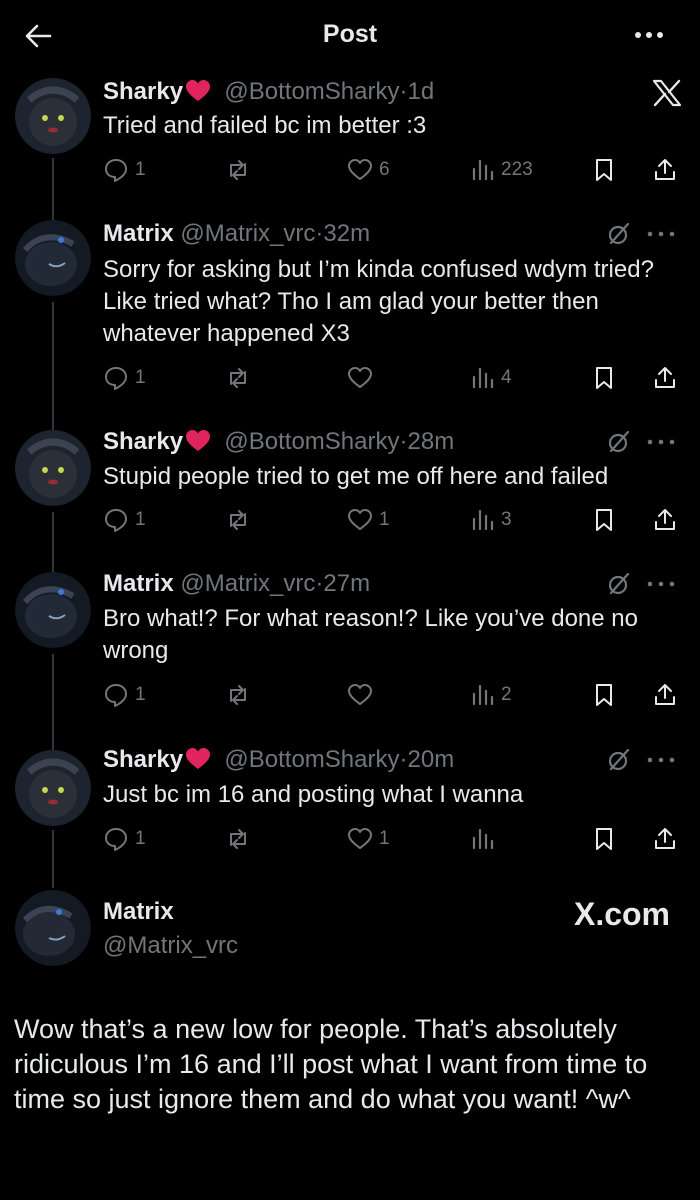  I want to click on views-button: 2, so click(490, 695).